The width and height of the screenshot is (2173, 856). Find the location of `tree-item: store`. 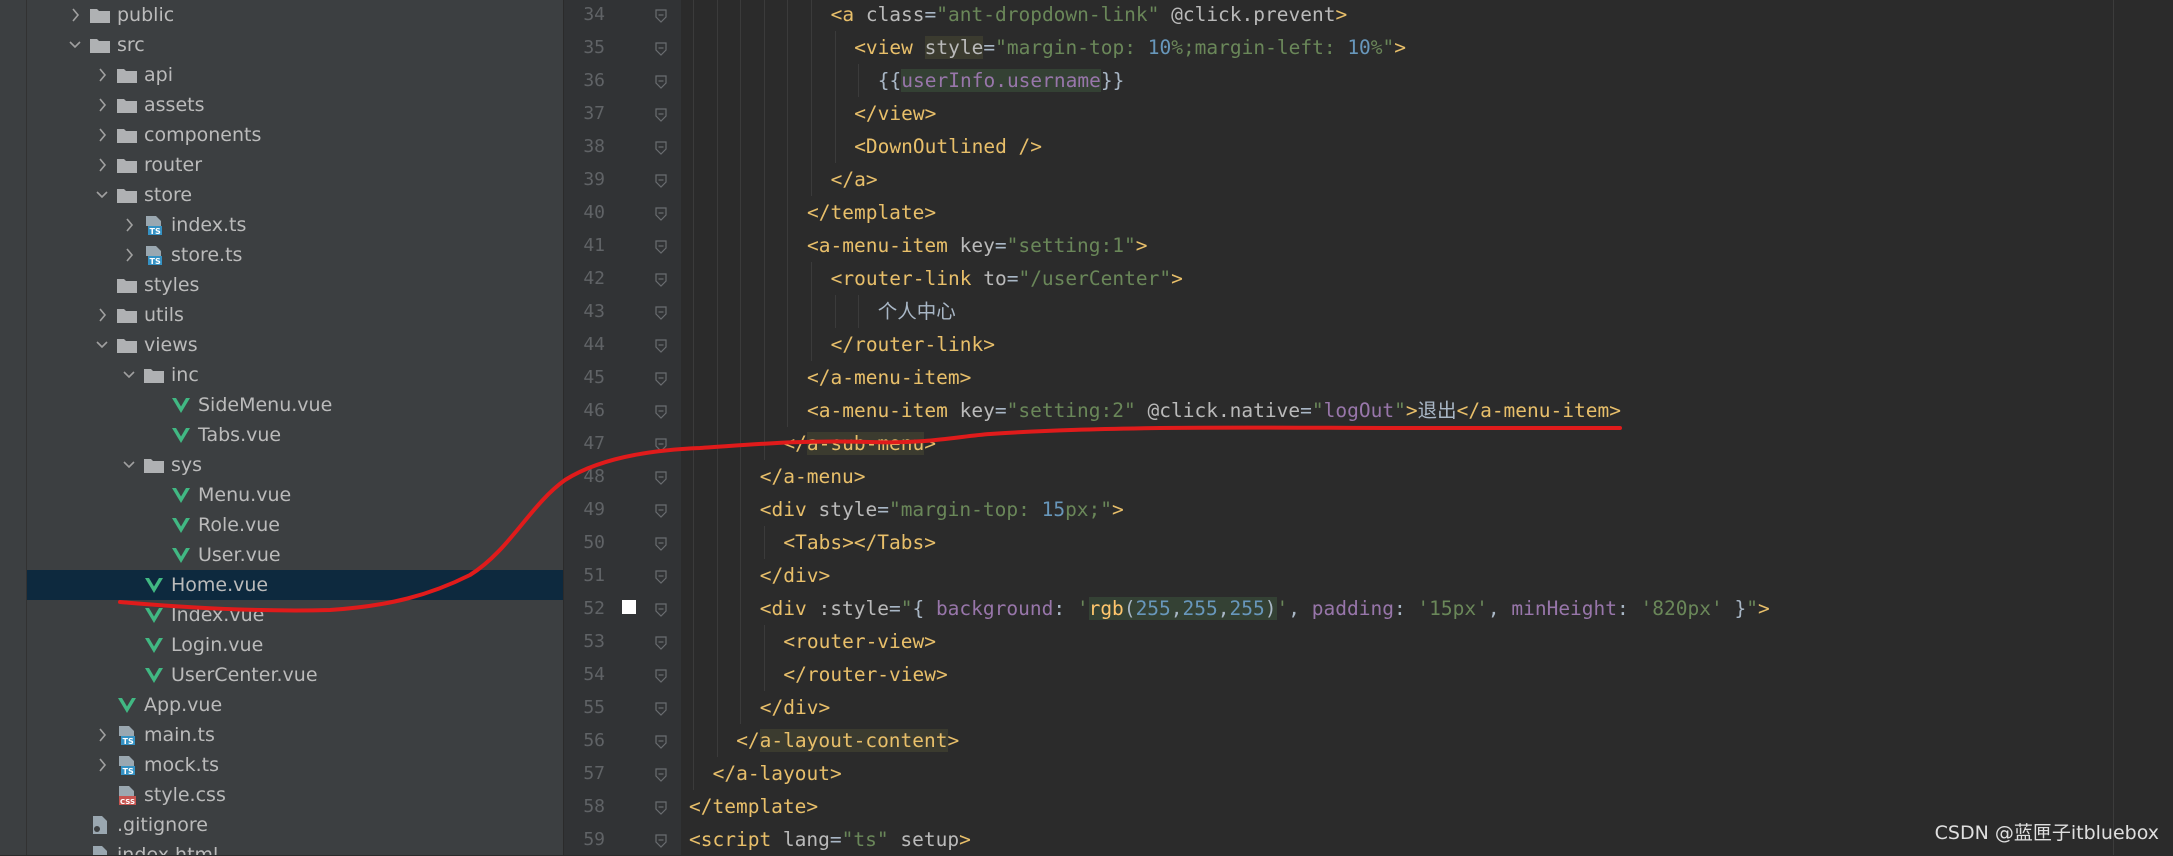

tree-item: store is located at coordinates (295, 195).